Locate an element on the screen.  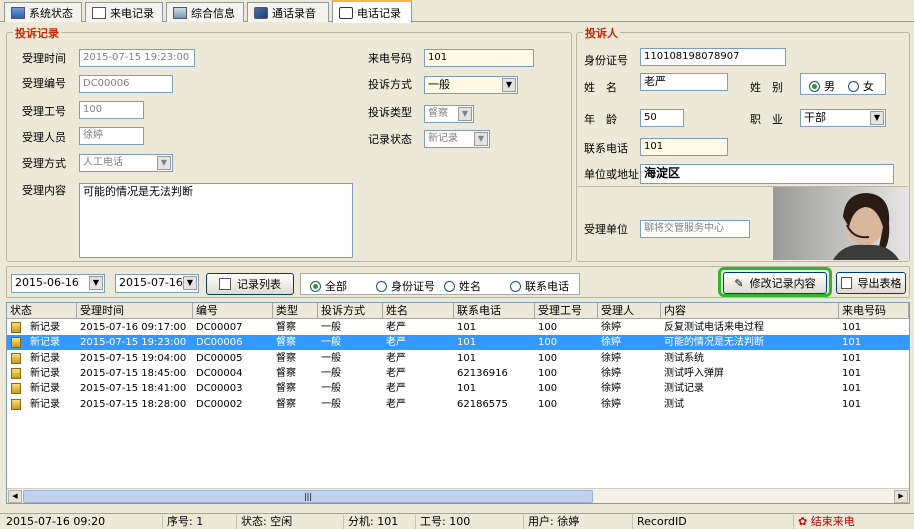
filter-name-radio: 姓名 is located at coordinates (462, 286).